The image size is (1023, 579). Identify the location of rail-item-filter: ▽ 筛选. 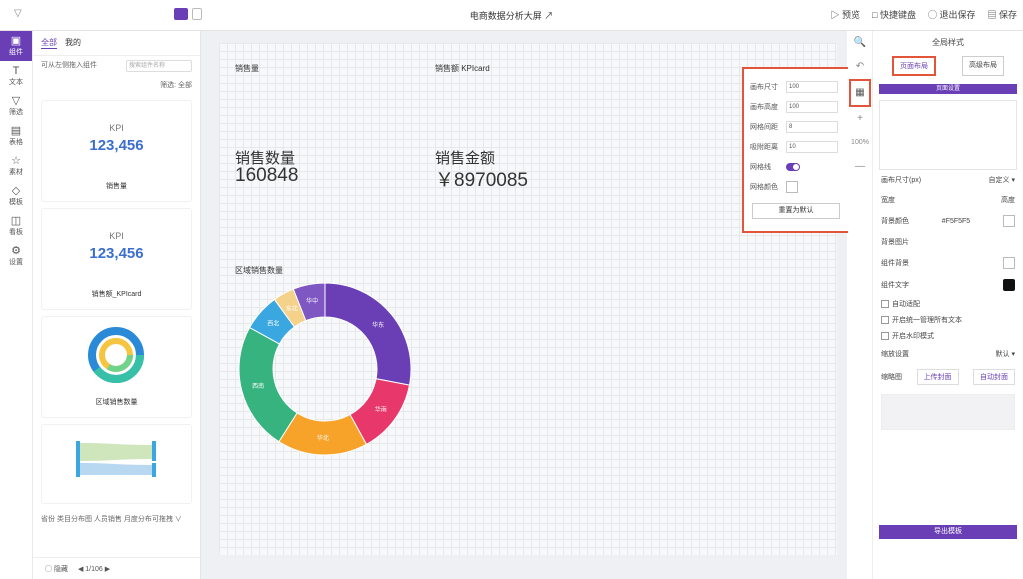
(16, 106).